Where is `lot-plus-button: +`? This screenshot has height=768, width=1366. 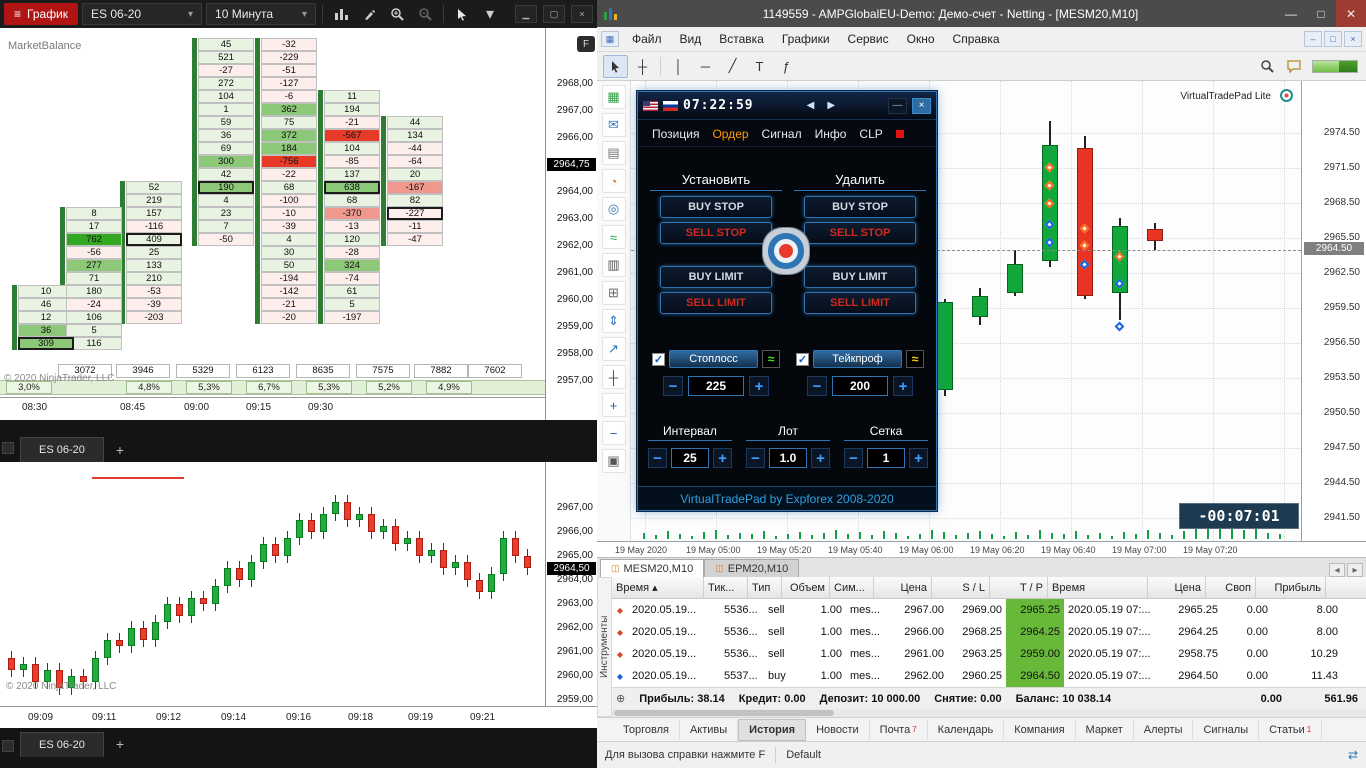
lot-plus-button: + is located at coordinates (820, 458).